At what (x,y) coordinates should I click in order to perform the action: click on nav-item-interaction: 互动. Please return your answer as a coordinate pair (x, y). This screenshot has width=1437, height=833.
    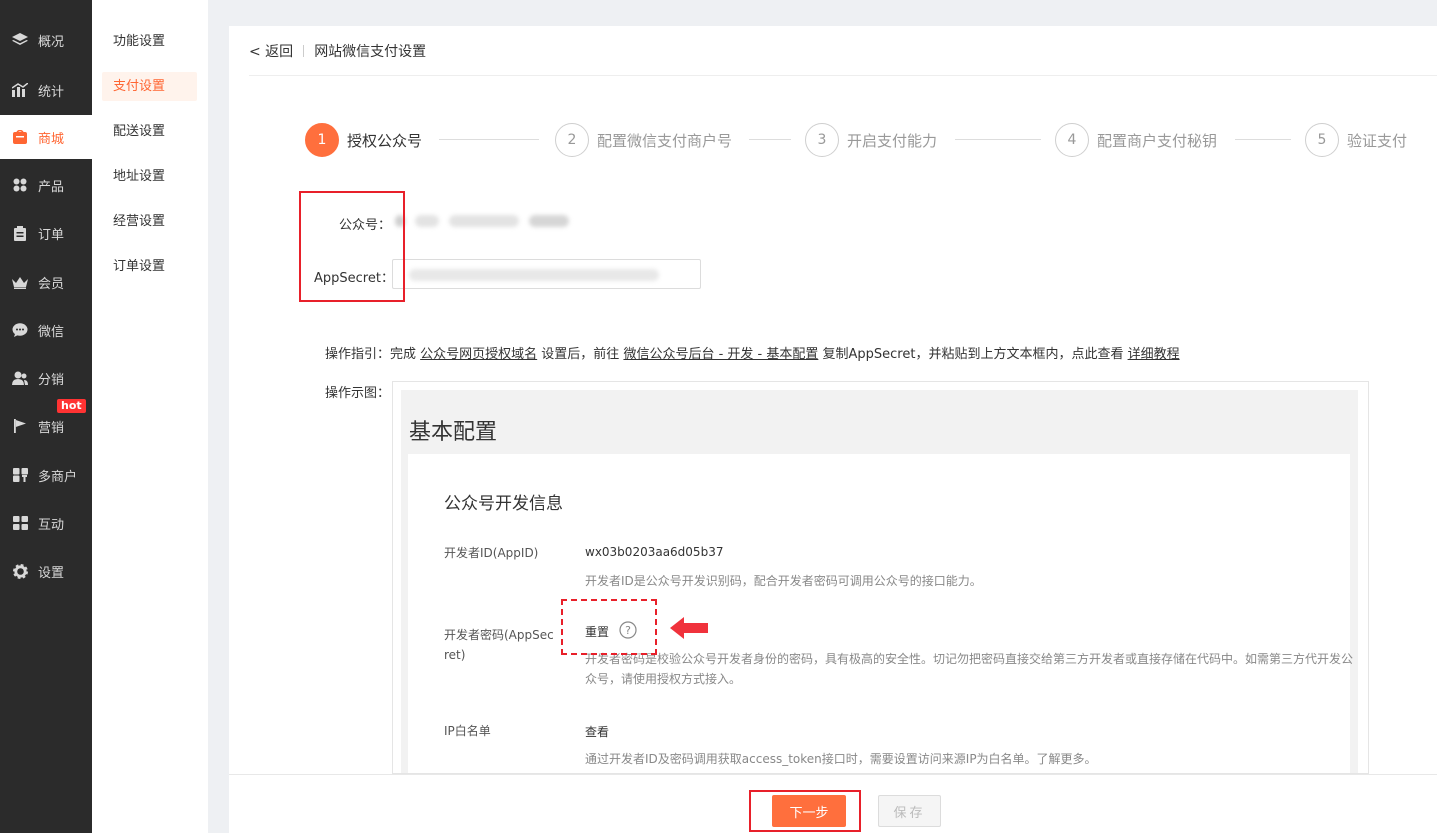
    Looking at the image, I should click on (46, 523).